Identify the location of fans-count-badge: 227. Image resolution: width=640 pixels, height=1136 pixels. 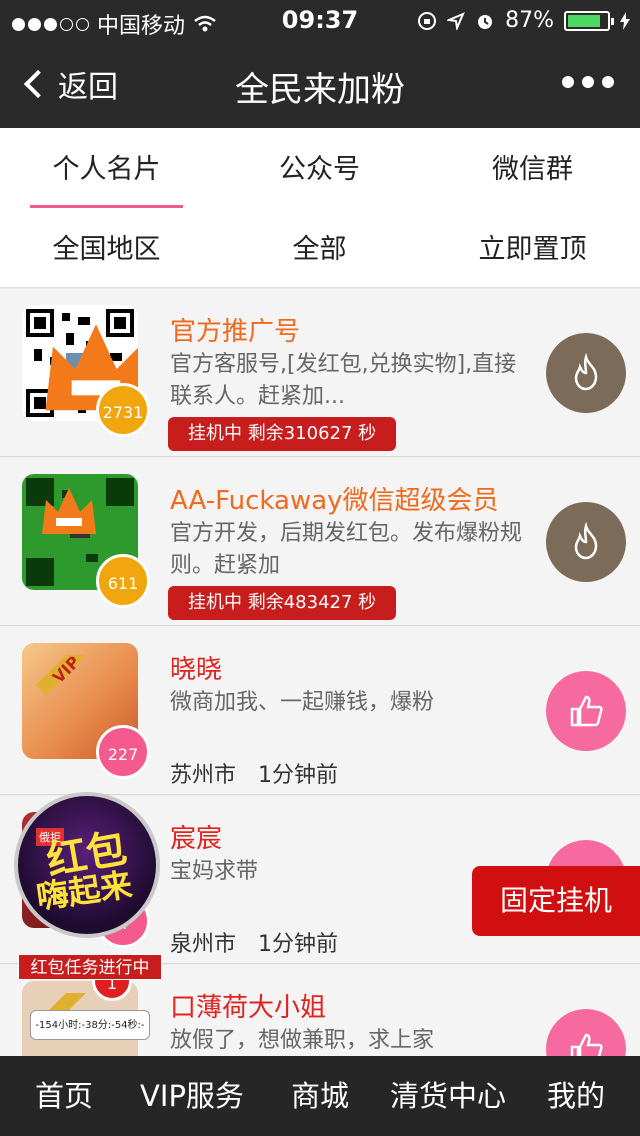
(123, 752).